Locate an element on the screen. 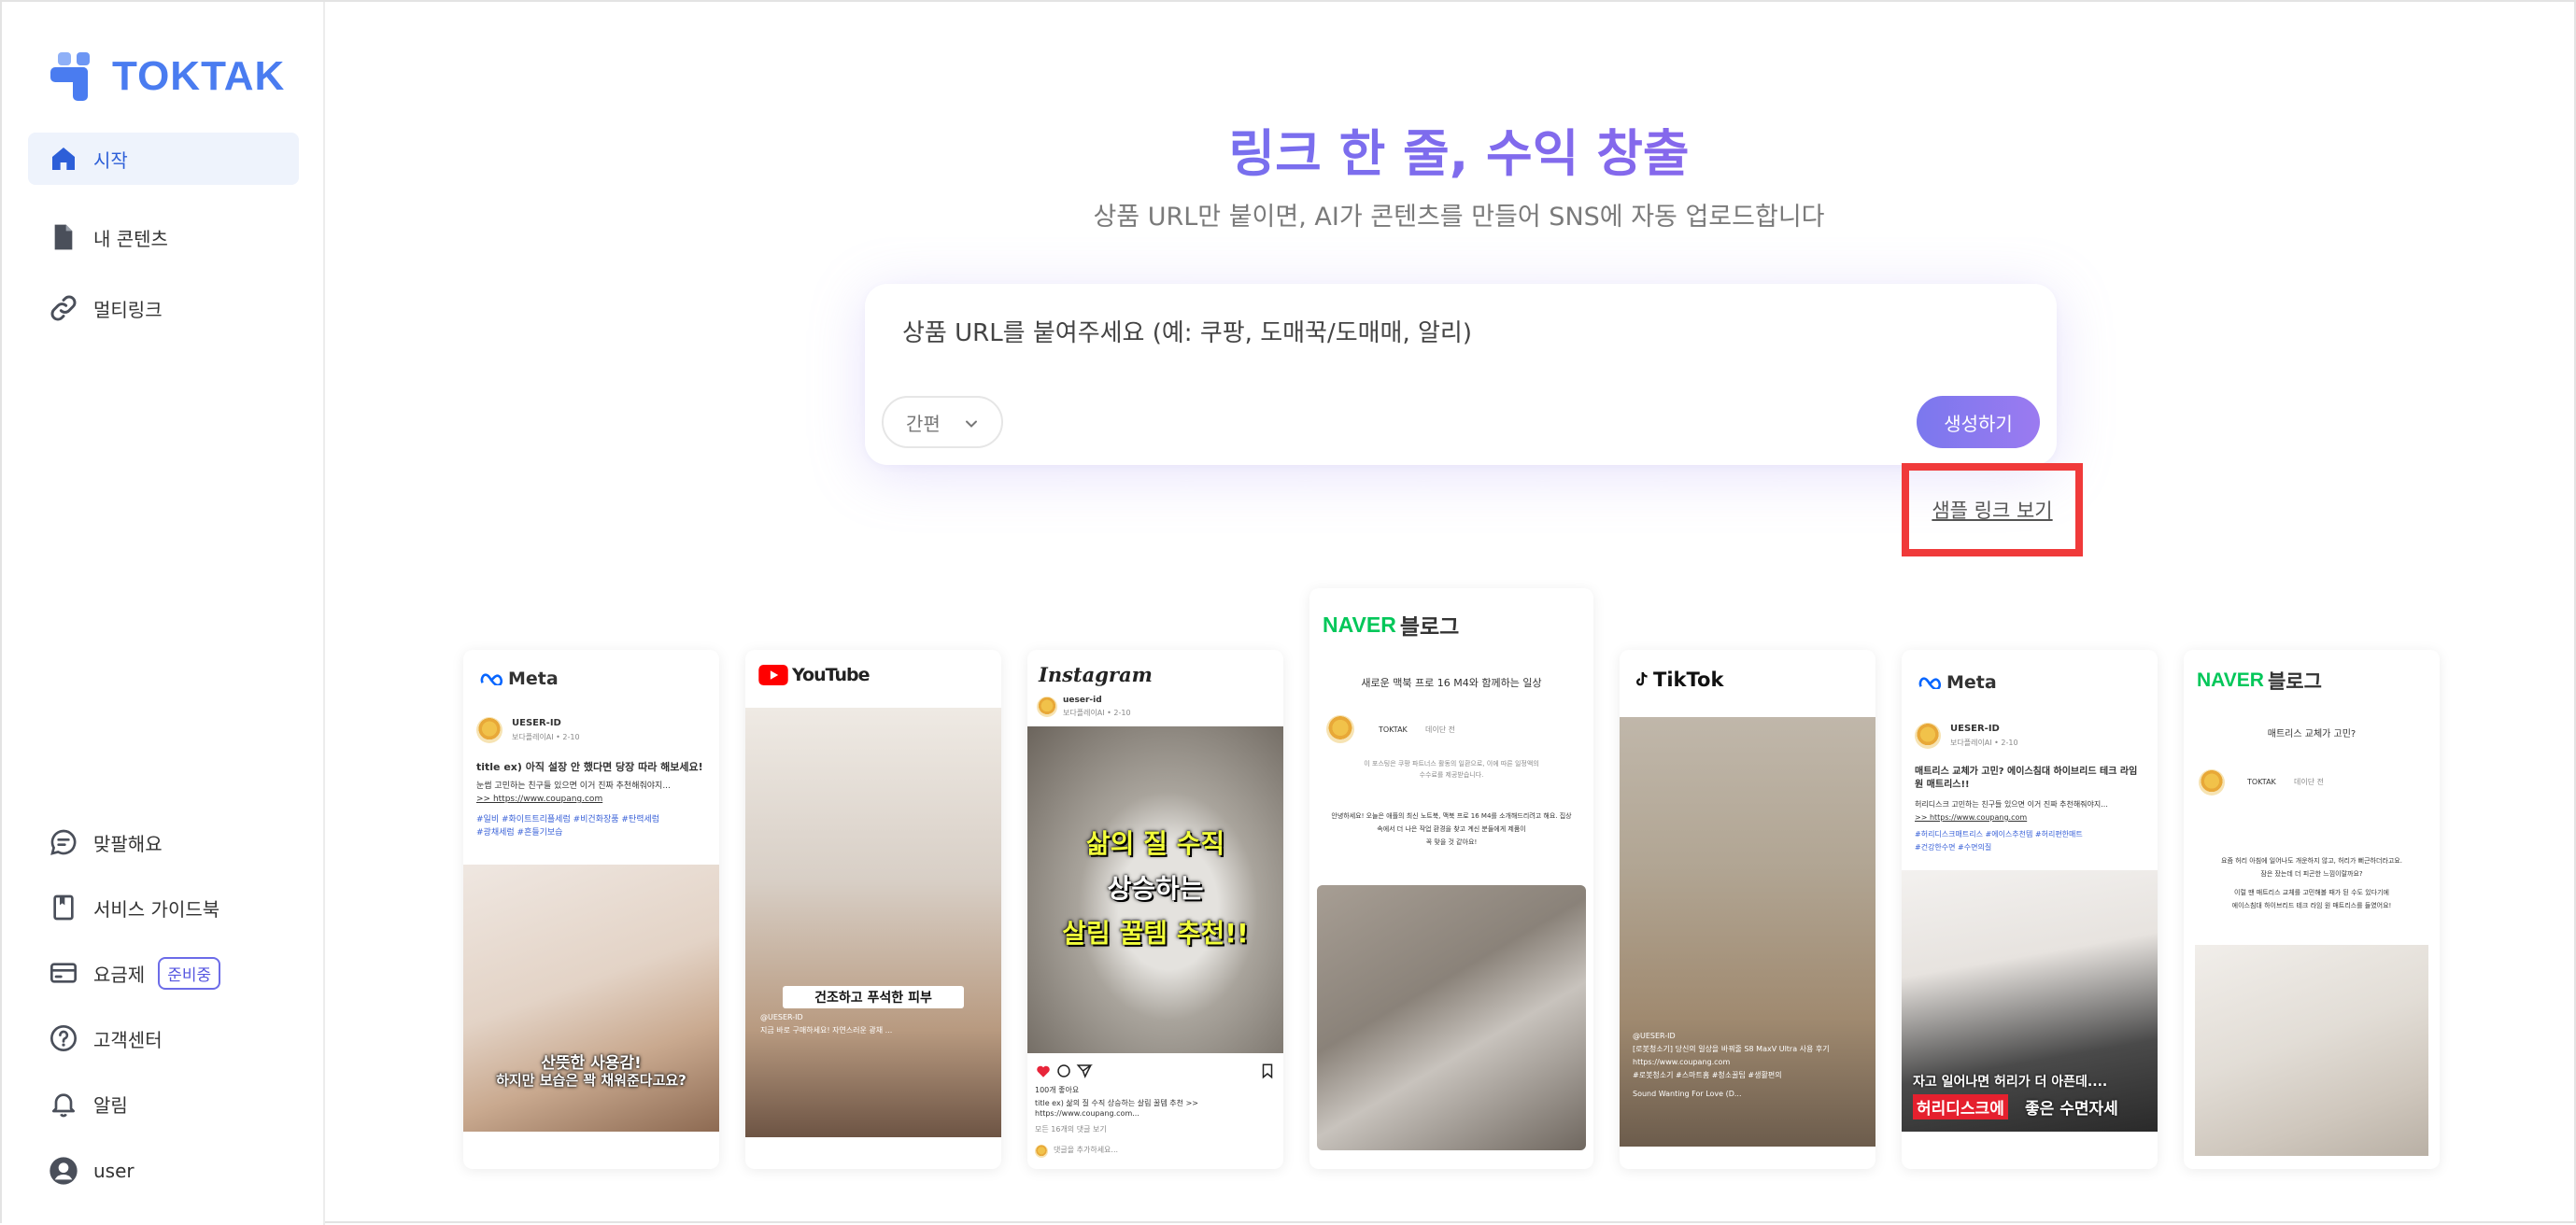  blog-paragraph: 속에서 더 나은 작업 환경을 찾고 계신 분들에게 제품이 is located at coordinates (1451, 829).